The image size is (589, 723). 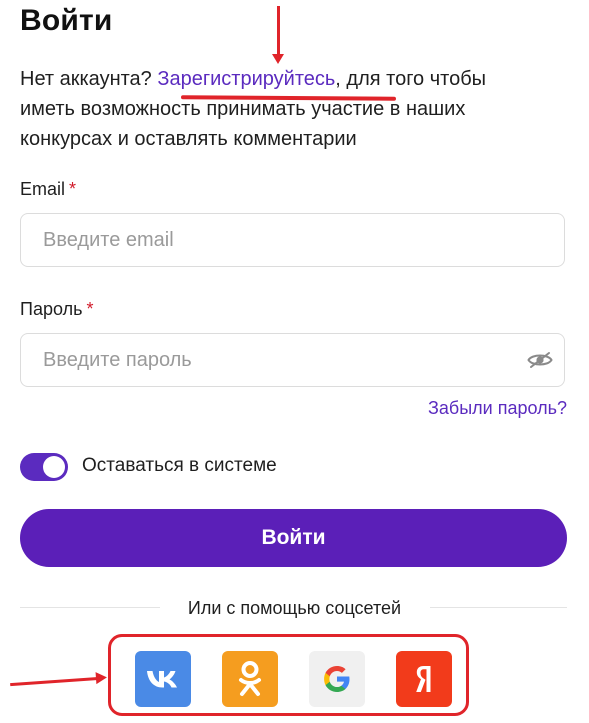 I want to click on password-label: Пароль *, so click(x=56, y=309).